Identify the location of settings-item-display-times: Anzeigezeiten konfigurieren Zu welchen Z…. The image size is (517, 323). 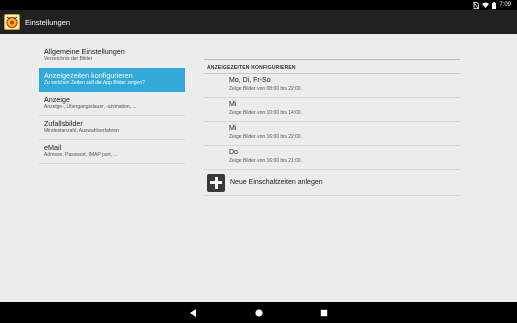
(112, 80).